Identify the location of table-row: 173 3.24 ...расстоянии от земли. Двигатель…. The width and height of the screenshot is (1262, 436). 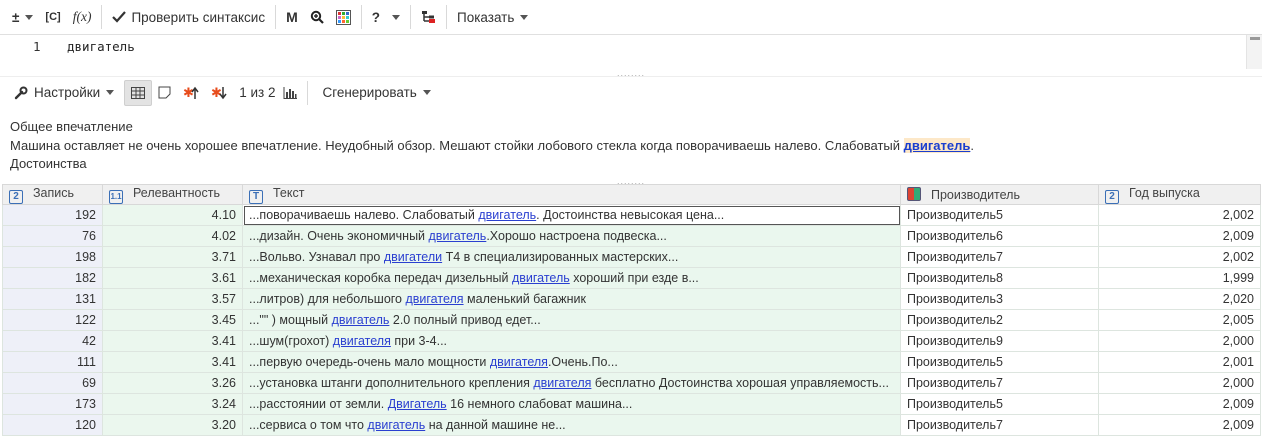
(631, 404).